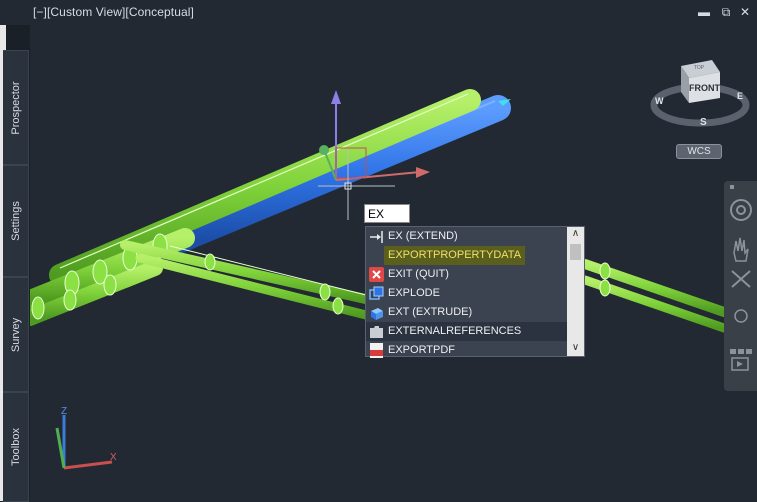 This screenshot has height=502, width=757. What do you see at coordinates (740, 96) in the screenshot?
I see `compass-east: E` at bounding box center [740, 96].